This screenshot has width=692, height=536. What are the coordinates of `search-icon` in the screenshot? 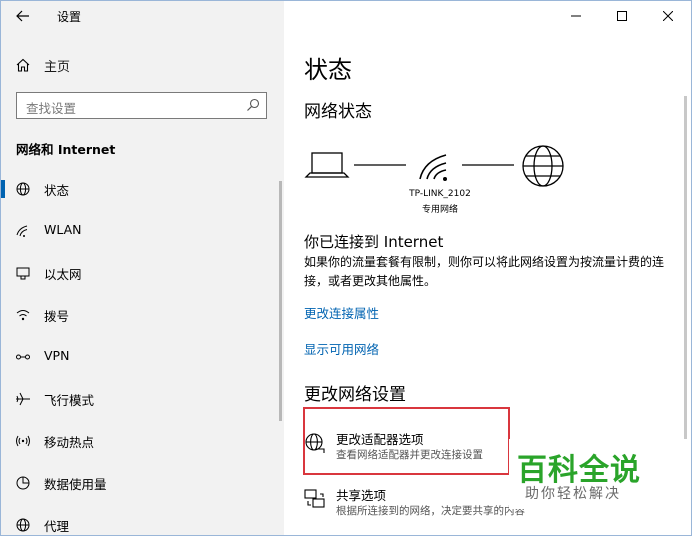 It's located at (253, 104).